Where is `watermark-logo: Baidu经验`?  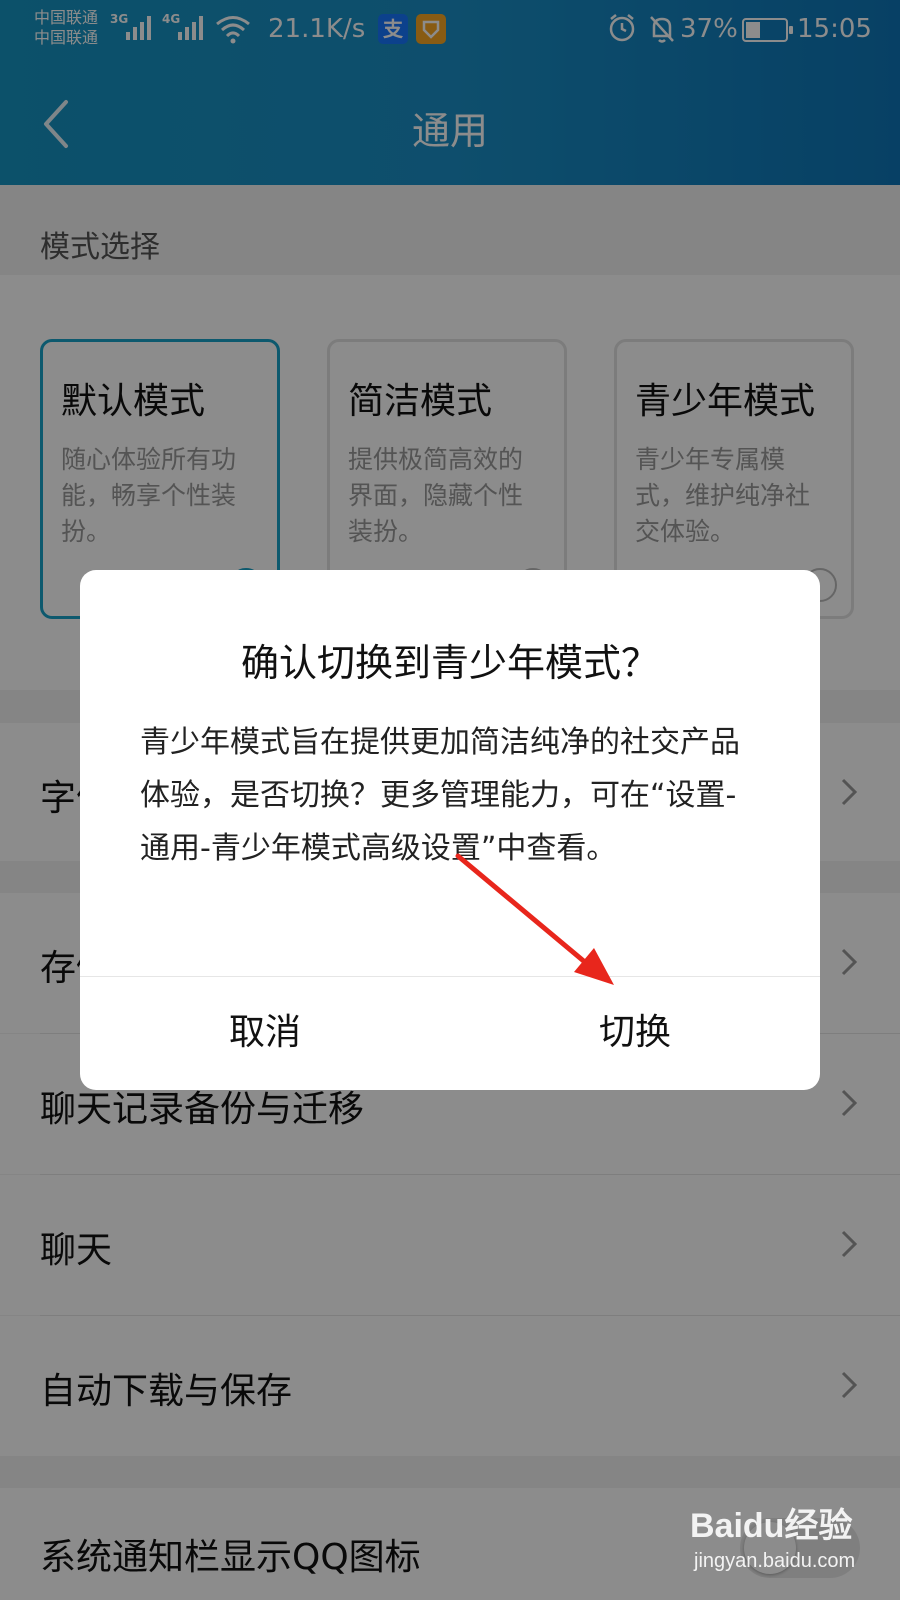
watermark-logo: Baidu经验 is located at coordinates (771, 1526).